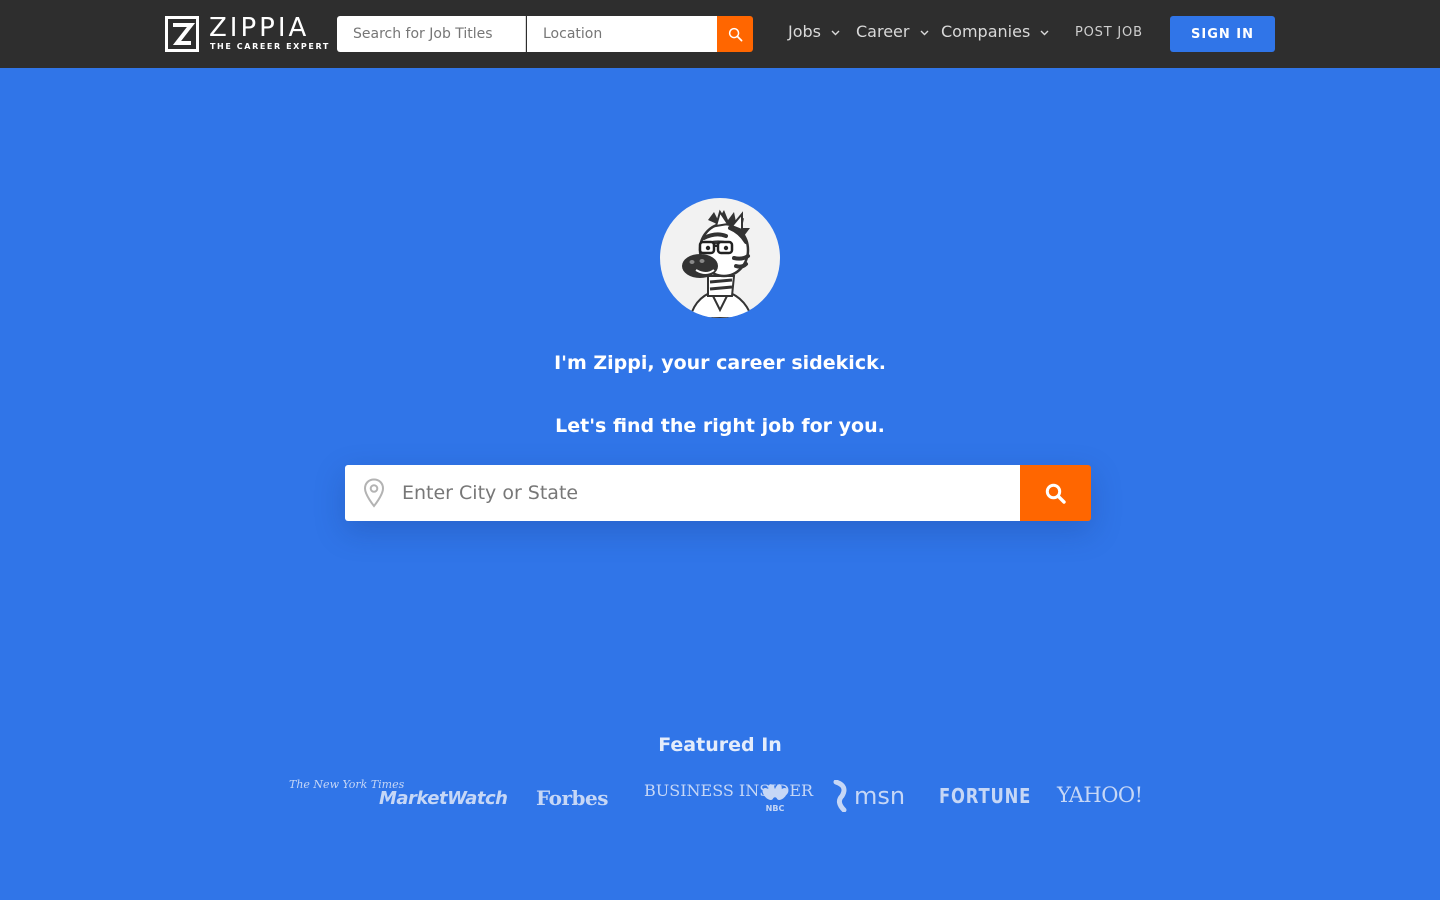  I want to click on marketwatch-logo: MarketWatch, so click(443, 798).